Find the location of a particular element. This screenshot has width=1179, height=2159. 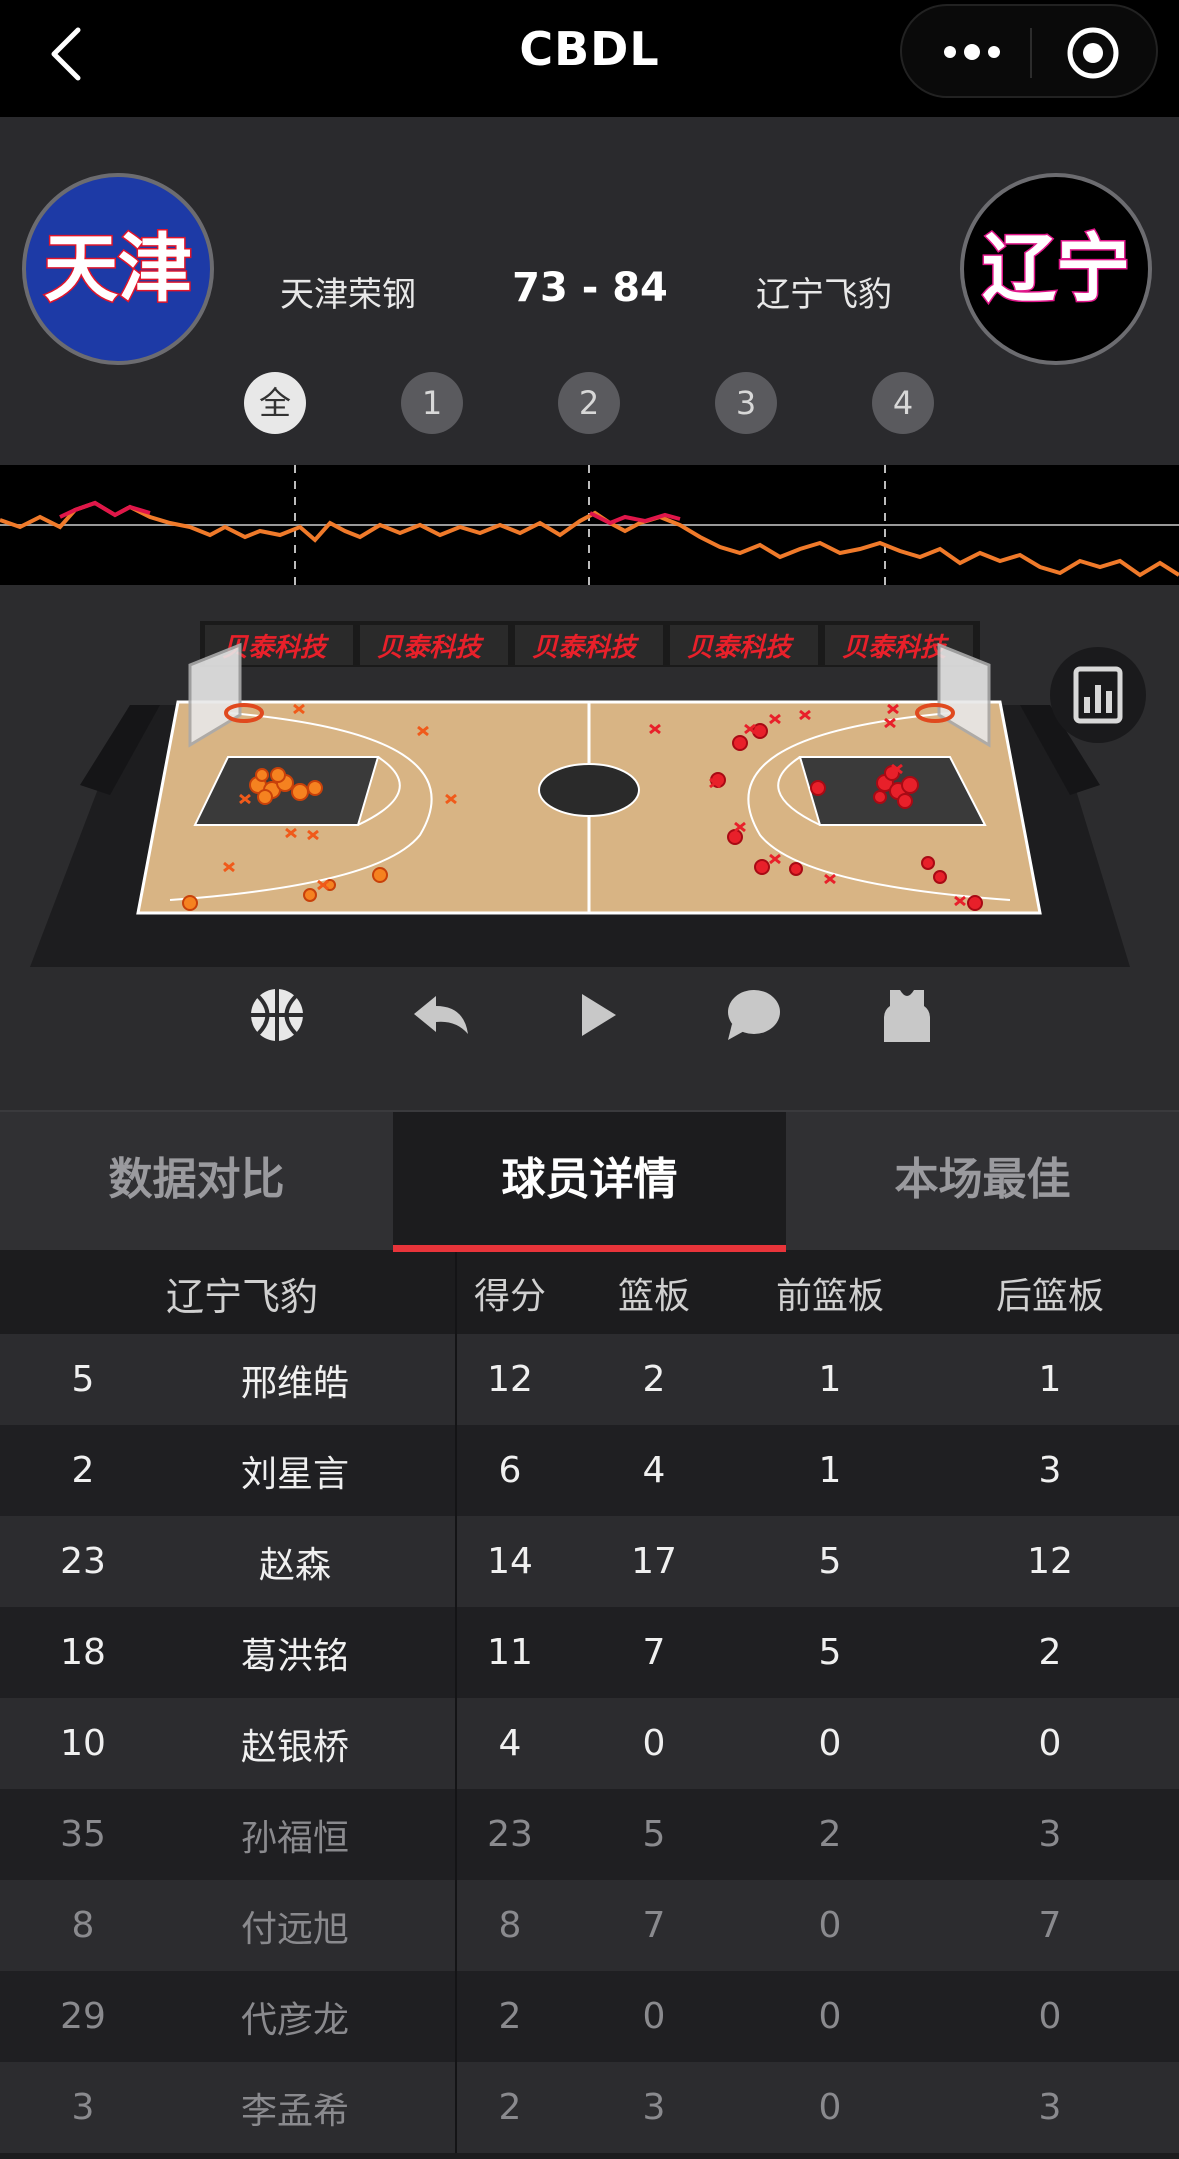

player-offensive-rebounds: 2 is located at coordinates (830, 1834).